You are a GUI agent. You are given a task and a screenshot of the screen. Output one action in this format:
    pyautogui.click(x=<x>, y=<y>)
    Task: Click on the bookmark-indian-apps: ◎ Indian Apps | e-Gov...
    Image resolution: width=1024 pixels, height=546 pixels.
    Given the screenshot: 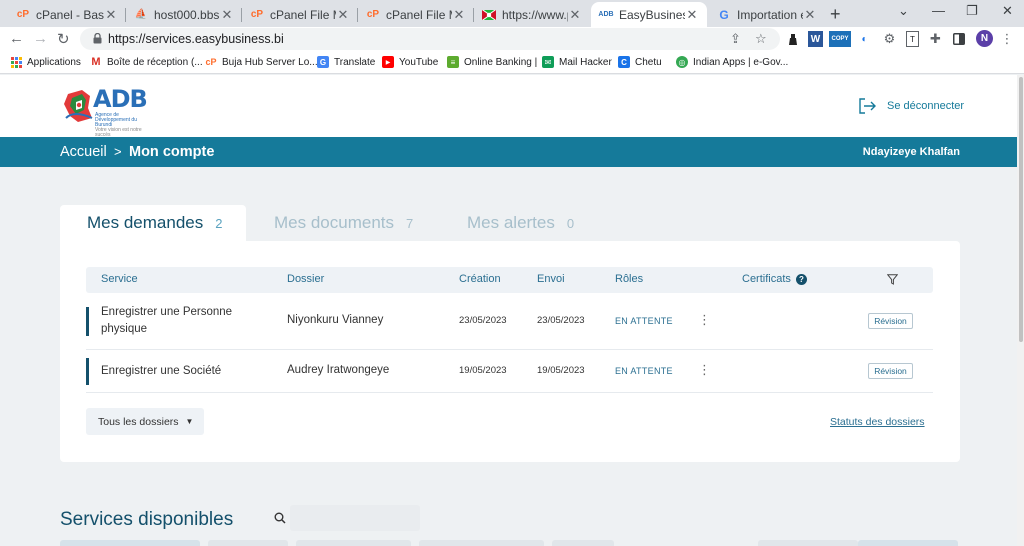 What is the action you would take?
    pyautogui.click(x=732, y=62)
    